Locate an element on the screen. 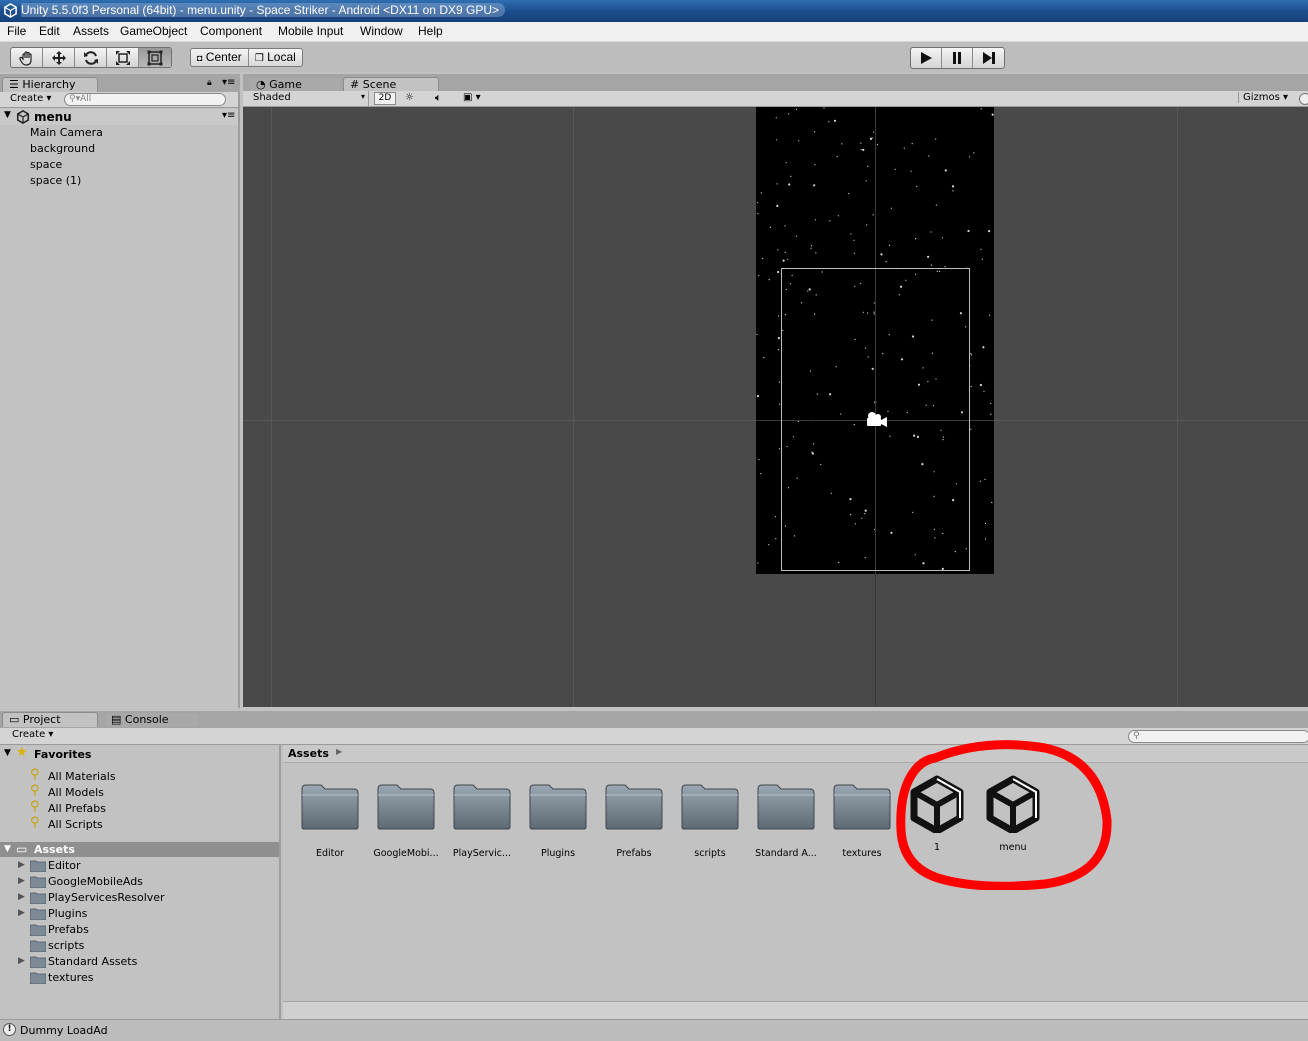  tree-folder-item: textures is located at coordinates (139, 978).